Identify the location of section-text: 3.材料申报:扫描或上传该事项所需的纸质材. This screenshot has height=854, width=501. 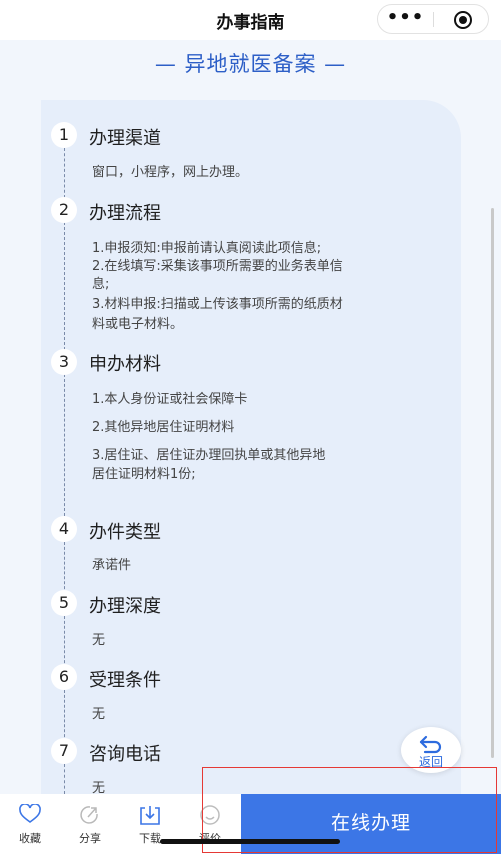
(217, 304).